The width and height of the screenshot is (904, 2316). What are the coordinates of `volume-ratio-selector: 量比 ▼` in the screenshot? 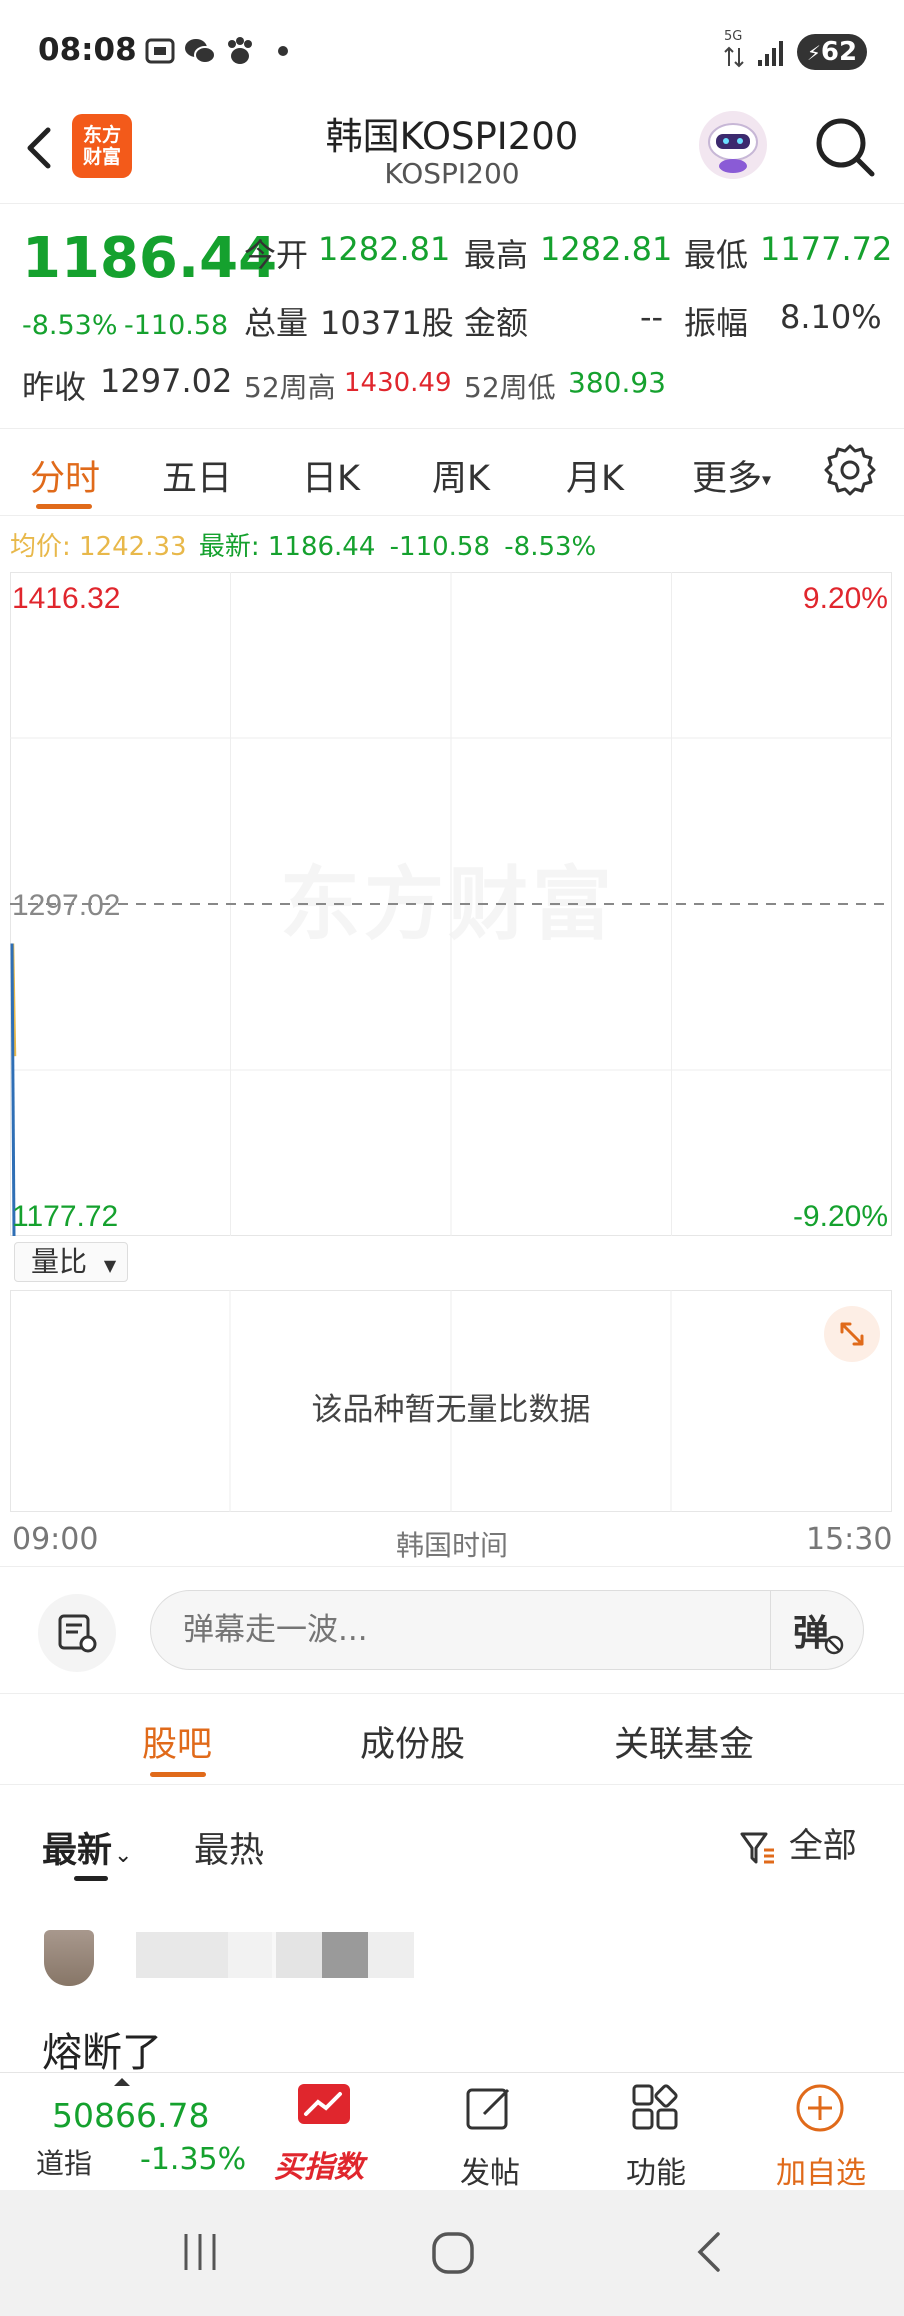 It's located at (71, 1262).